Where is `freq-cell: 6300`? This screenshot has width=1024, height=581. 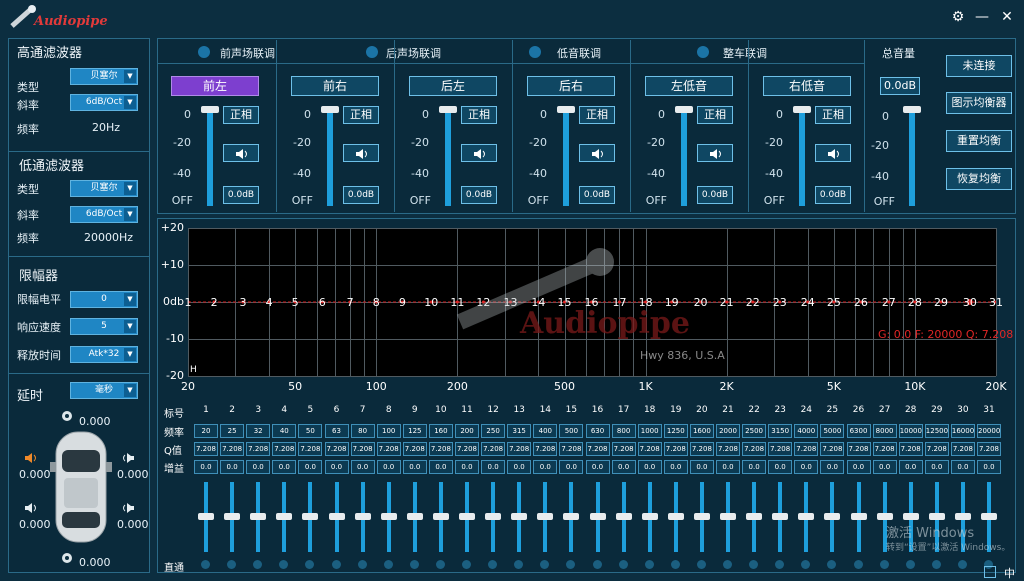
freq-cell: 6300 is located at coordinates (858, 431).